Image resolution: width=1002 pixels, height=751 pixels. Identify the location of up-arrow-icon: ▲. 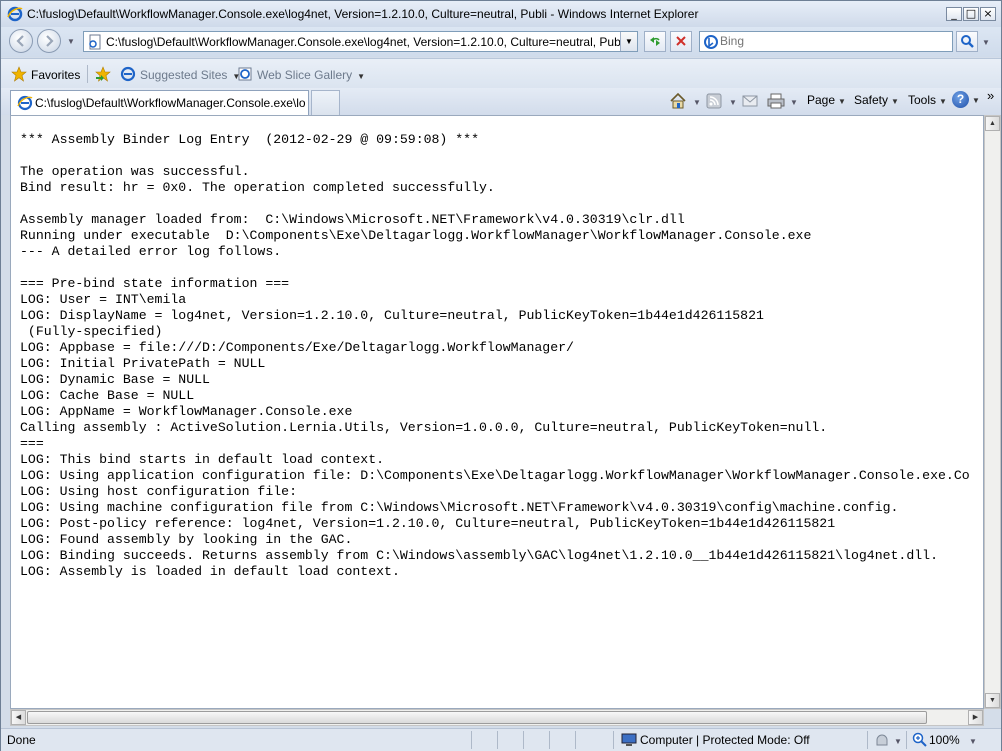
(992, 123).